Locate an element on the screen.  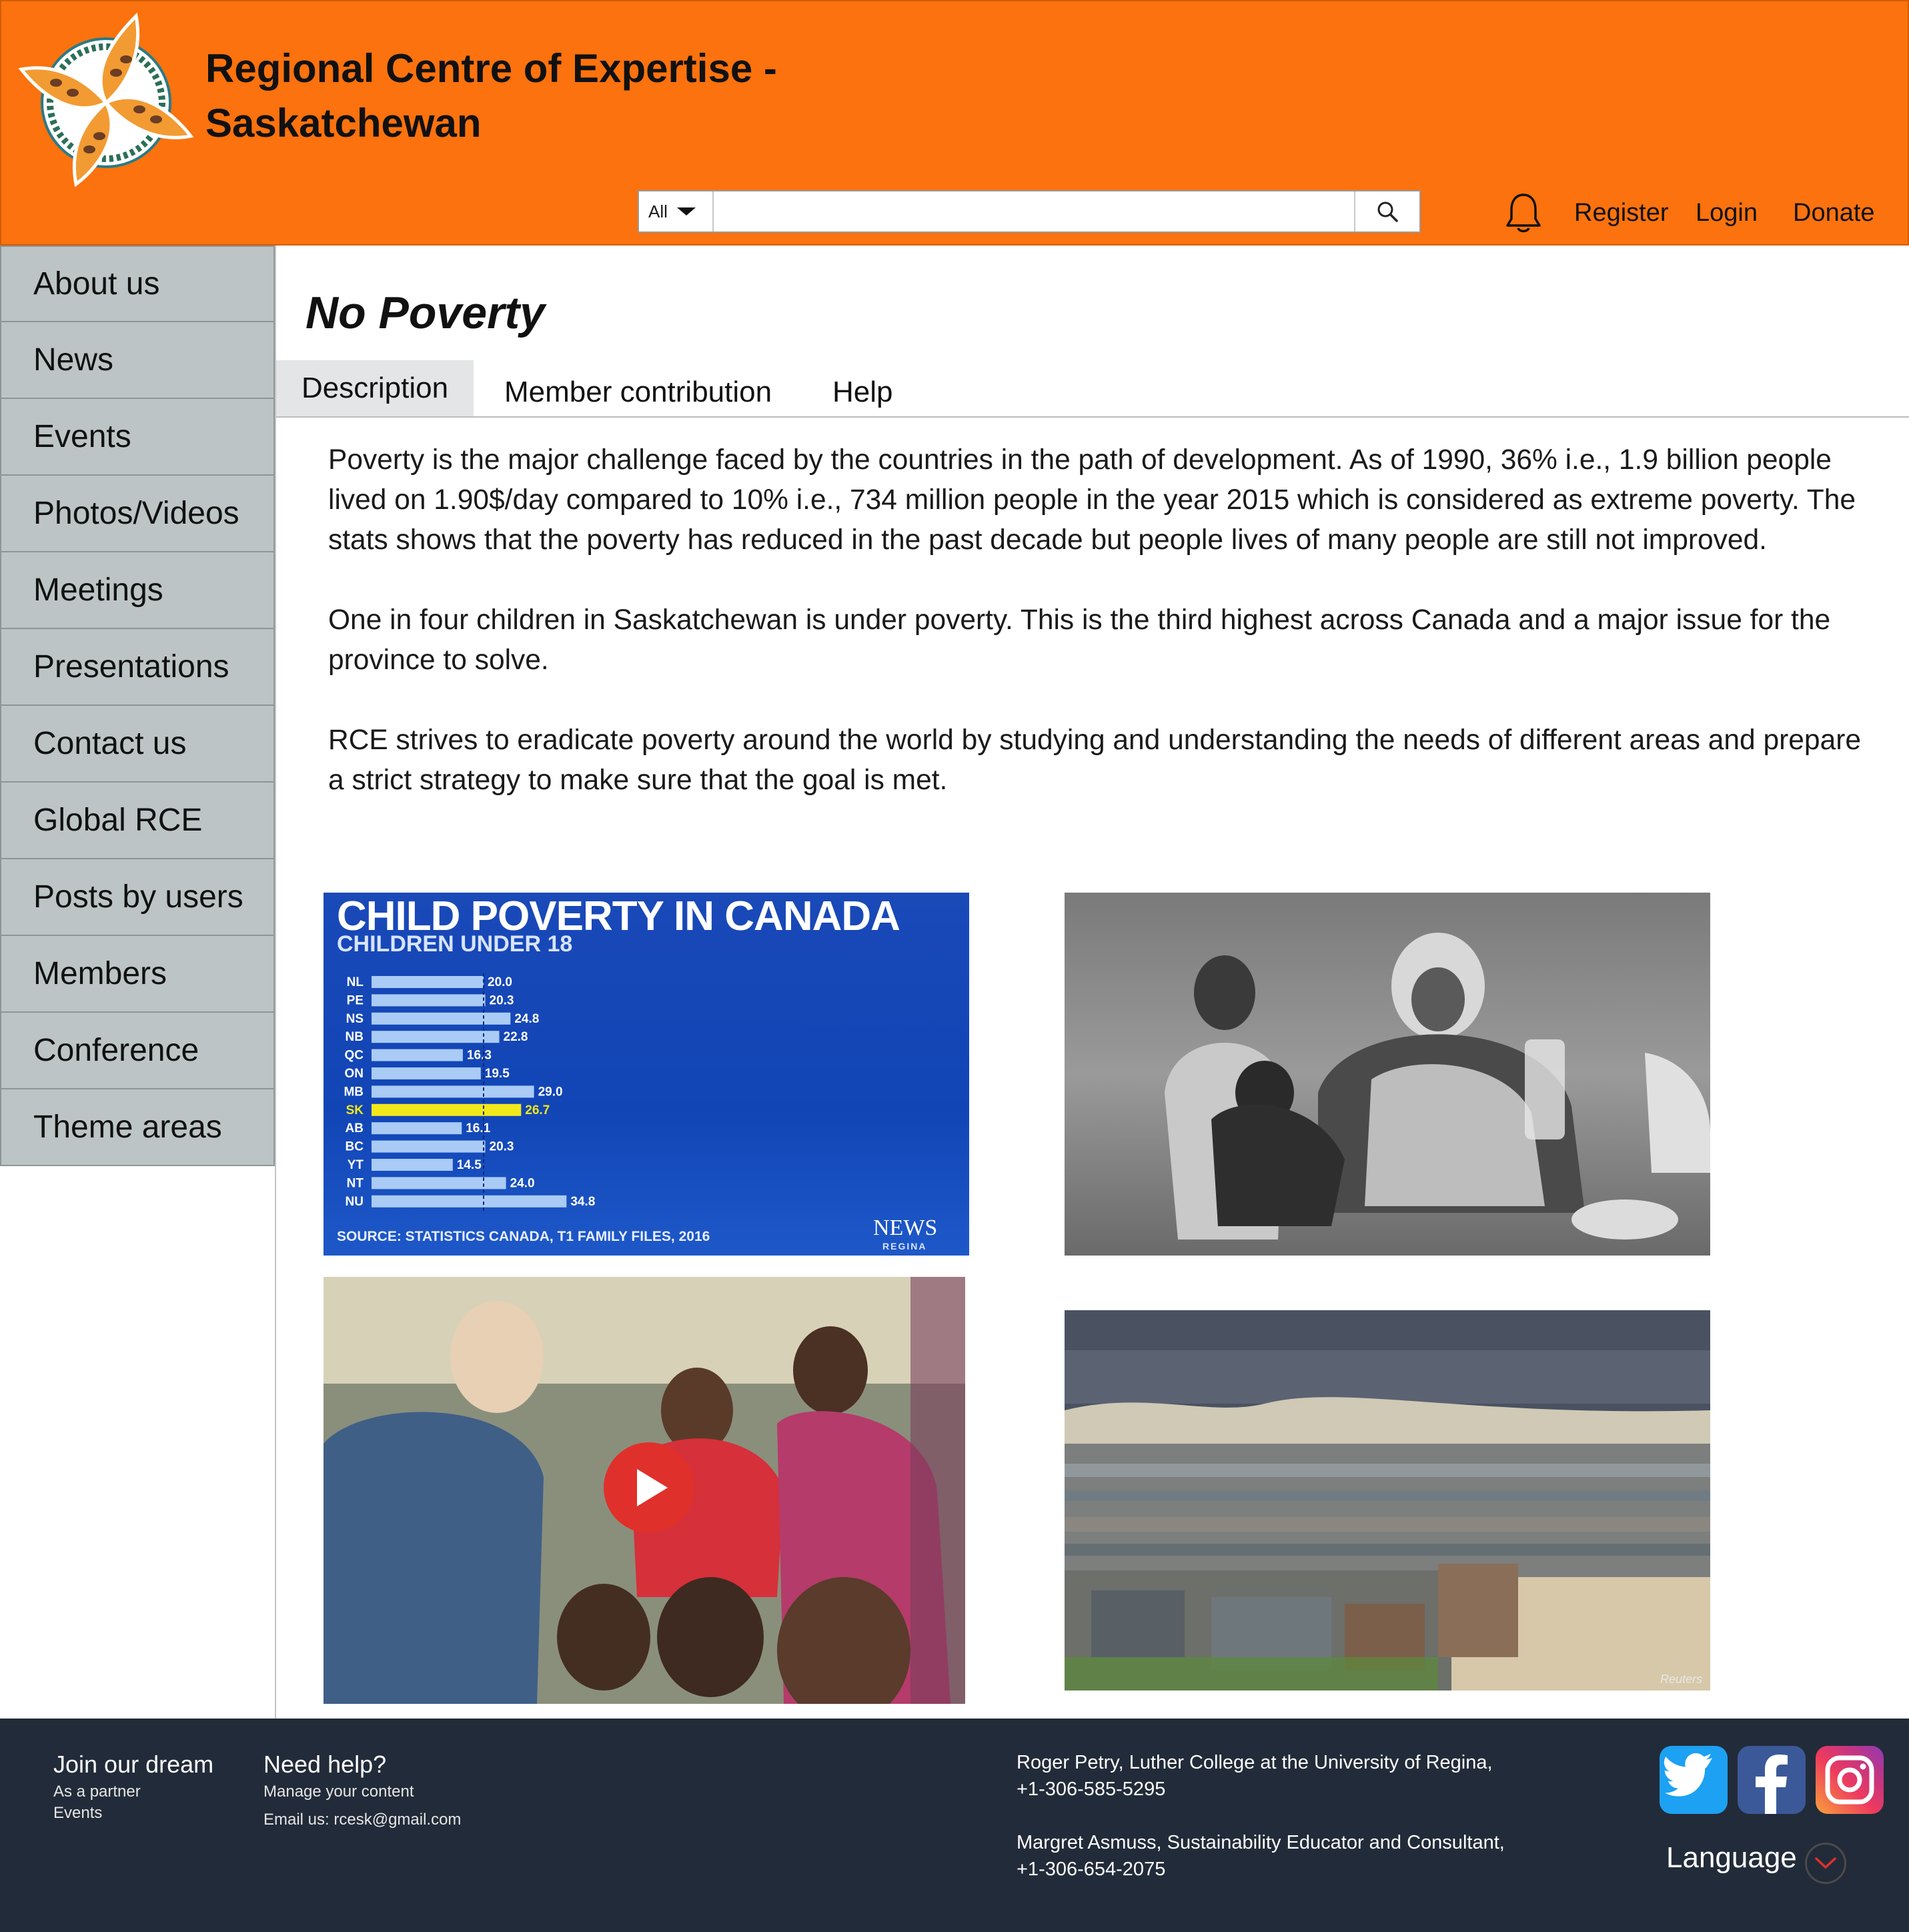
chart-category-label: SK is located at coordinates (355, 1110).